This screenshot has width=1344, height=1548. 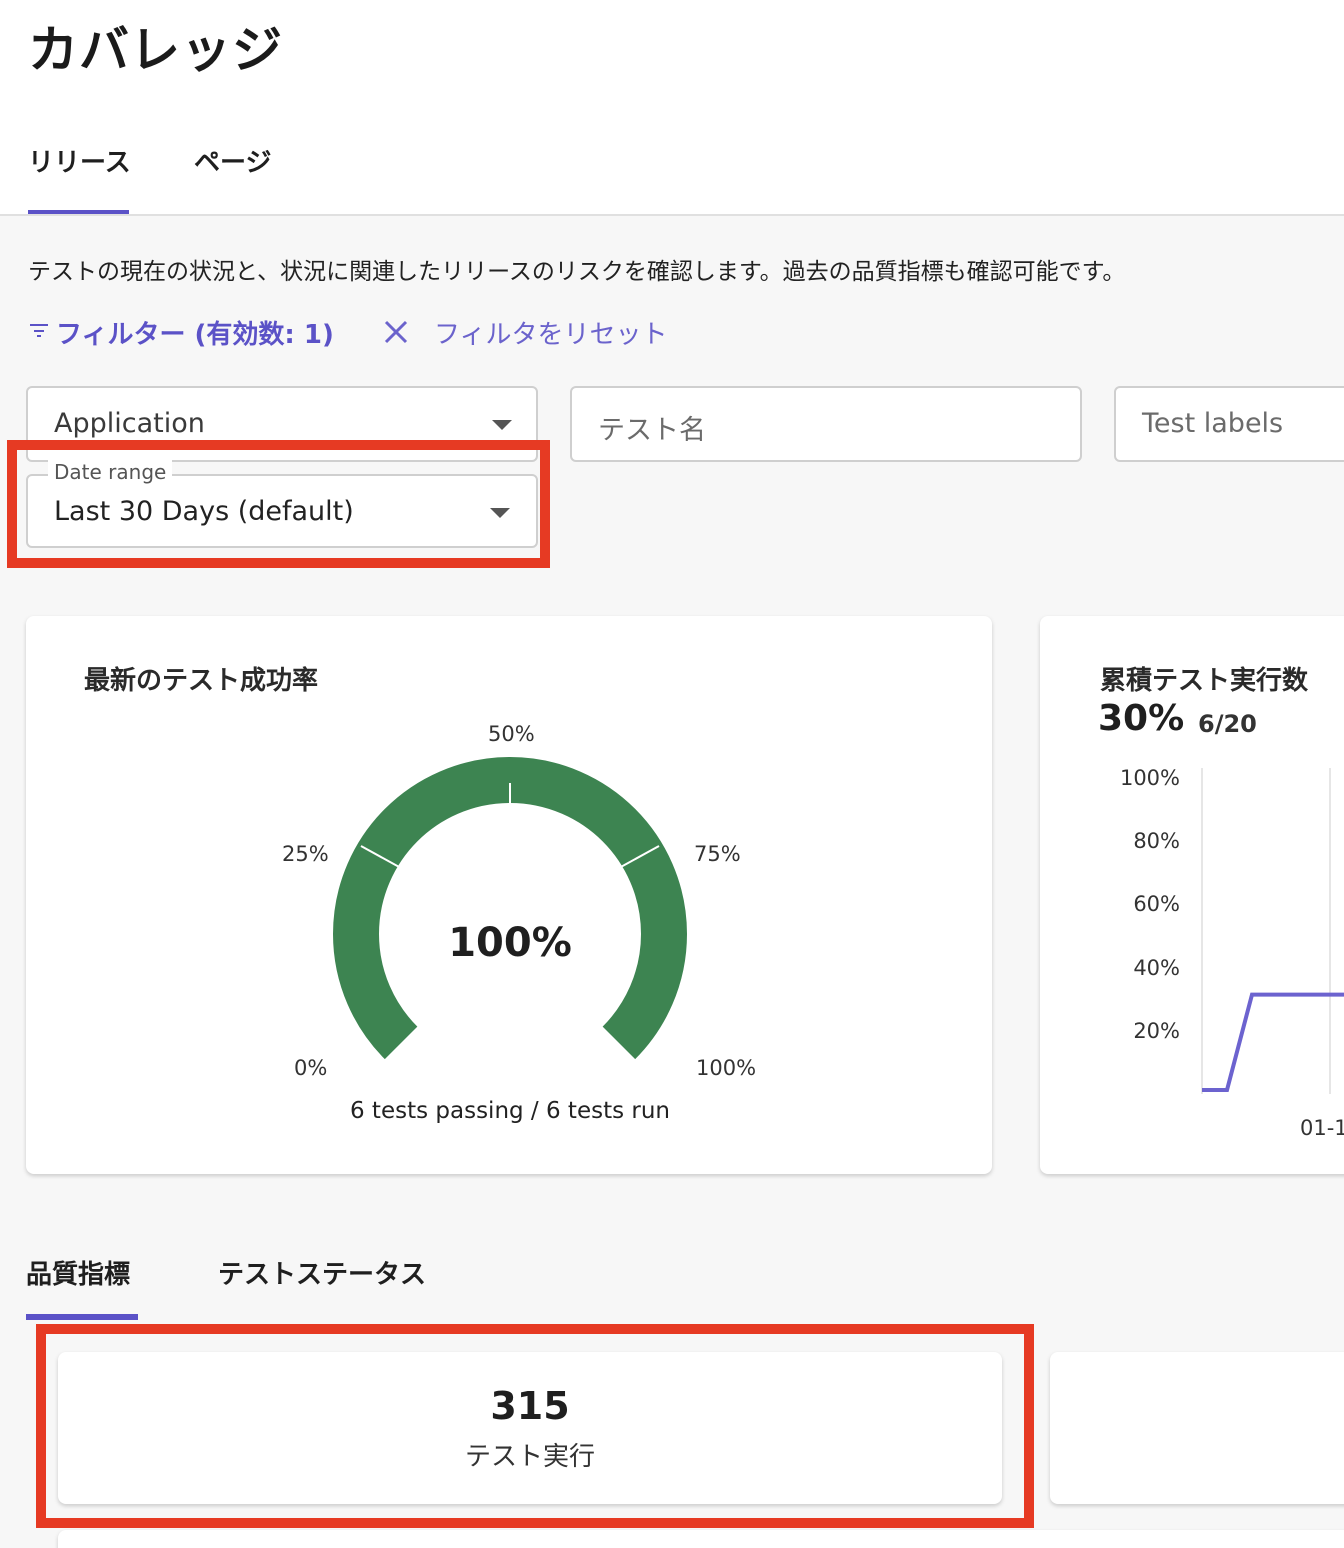 What do you see at coordinates (78, 1272) in the screenshot?
I see `tab-quality-metrics: 品質指標` at bounding box center [78, 1272].